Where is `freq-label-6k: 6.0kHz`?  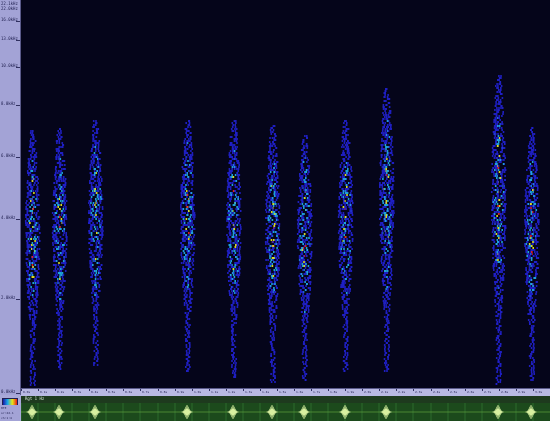
freq-label-6k: 6.0kHz is located at coordinates (8, 155).